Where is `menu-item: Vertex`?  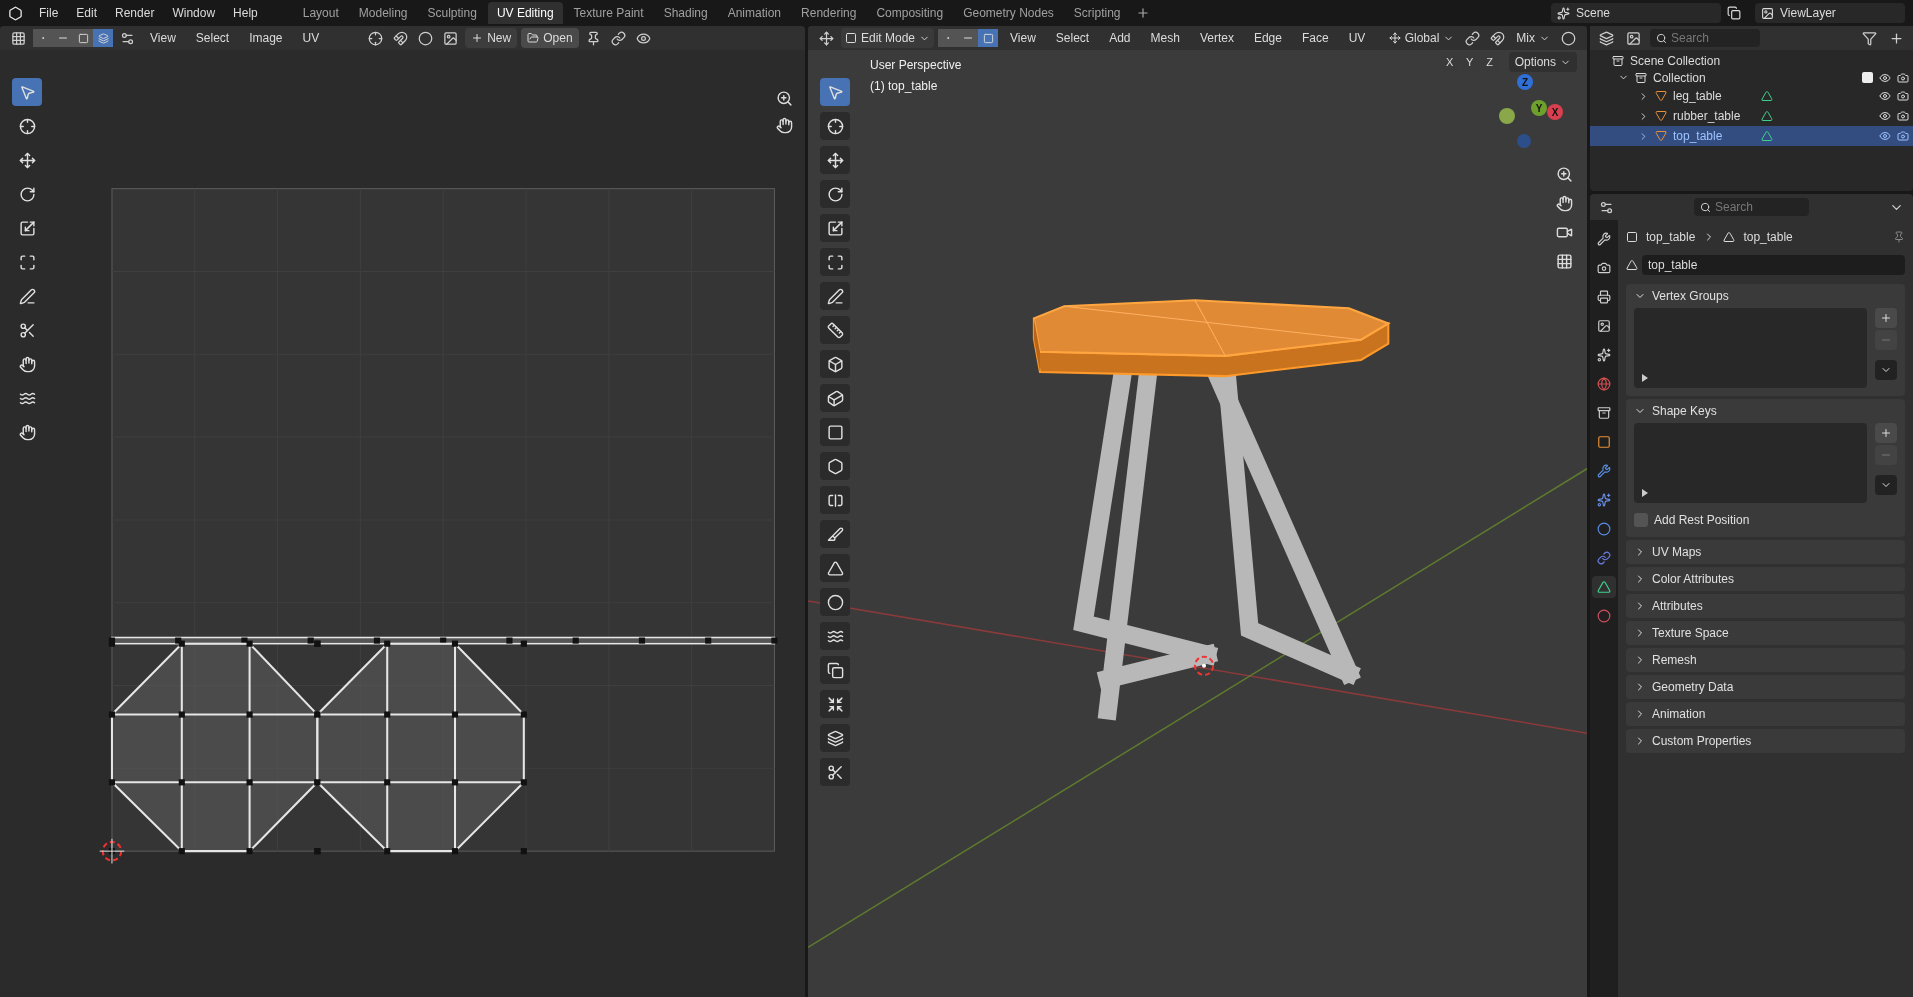 menu-item: Vertex is located at coordinates (1216, 38).